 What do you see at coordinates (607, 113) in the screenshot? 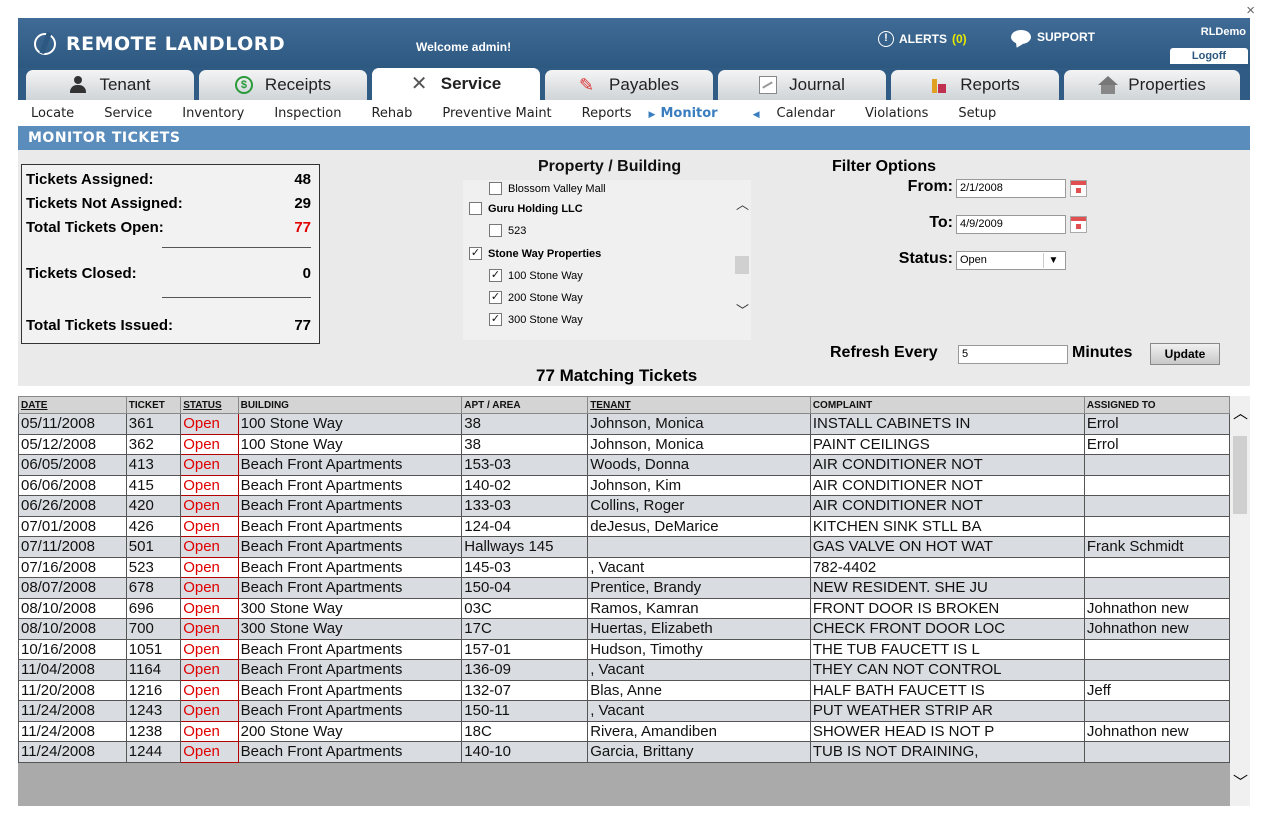
I see `subnav-reports: Reports` at bounding box center [607, 113].